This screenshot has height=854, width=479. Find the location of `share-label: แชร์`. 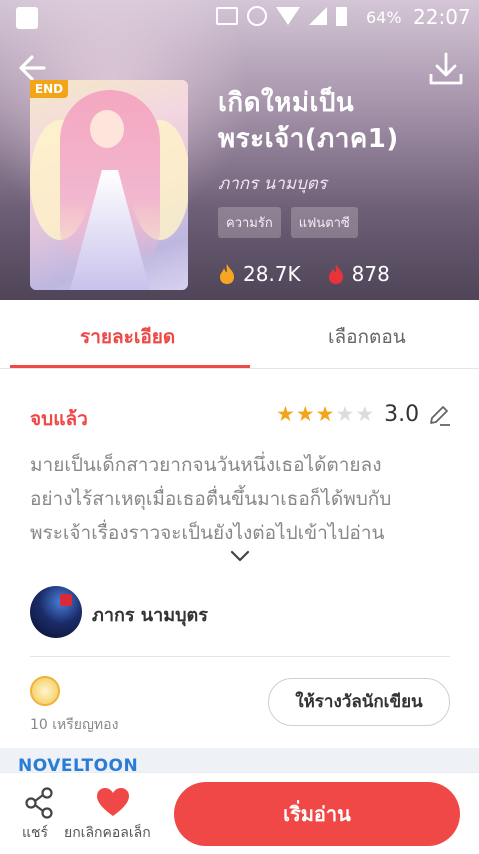

share-label: แชร์ is located at coordinates (35, 833).